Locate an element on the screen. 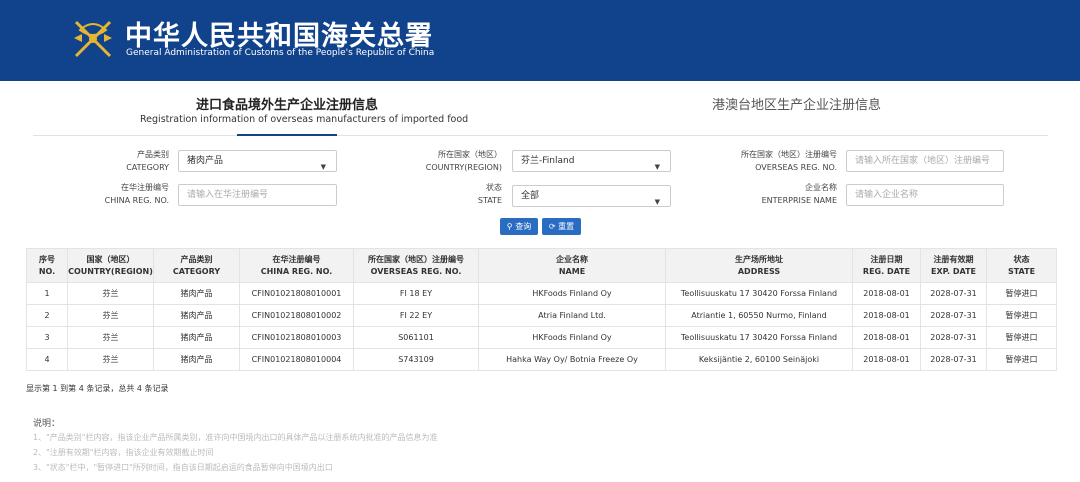 The width and height of the screenshot is (1080, 482). query-button-label: 查询 is located at coordinates (523, 226).